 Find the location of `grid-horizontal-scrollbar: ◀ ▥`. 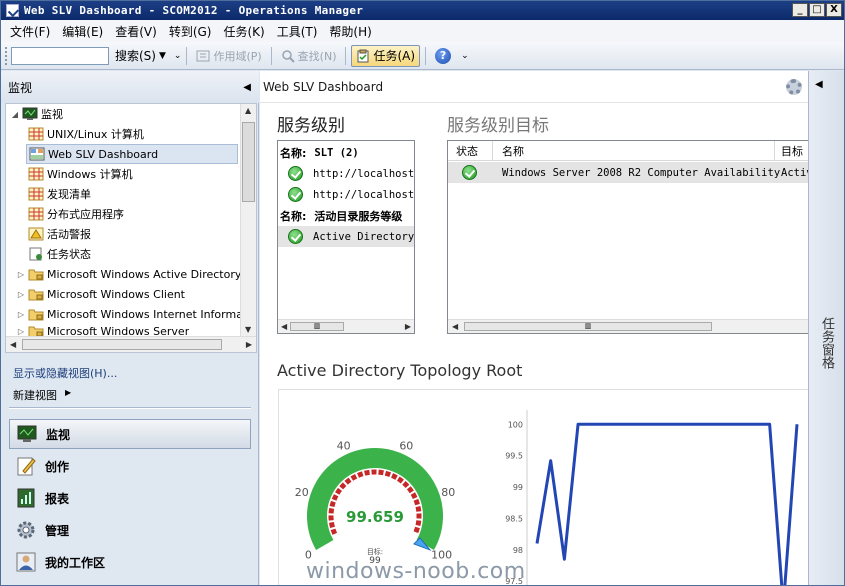

grid-horizontal-scrollbar: ◀ ▥ is located at coordinates (628, 326).